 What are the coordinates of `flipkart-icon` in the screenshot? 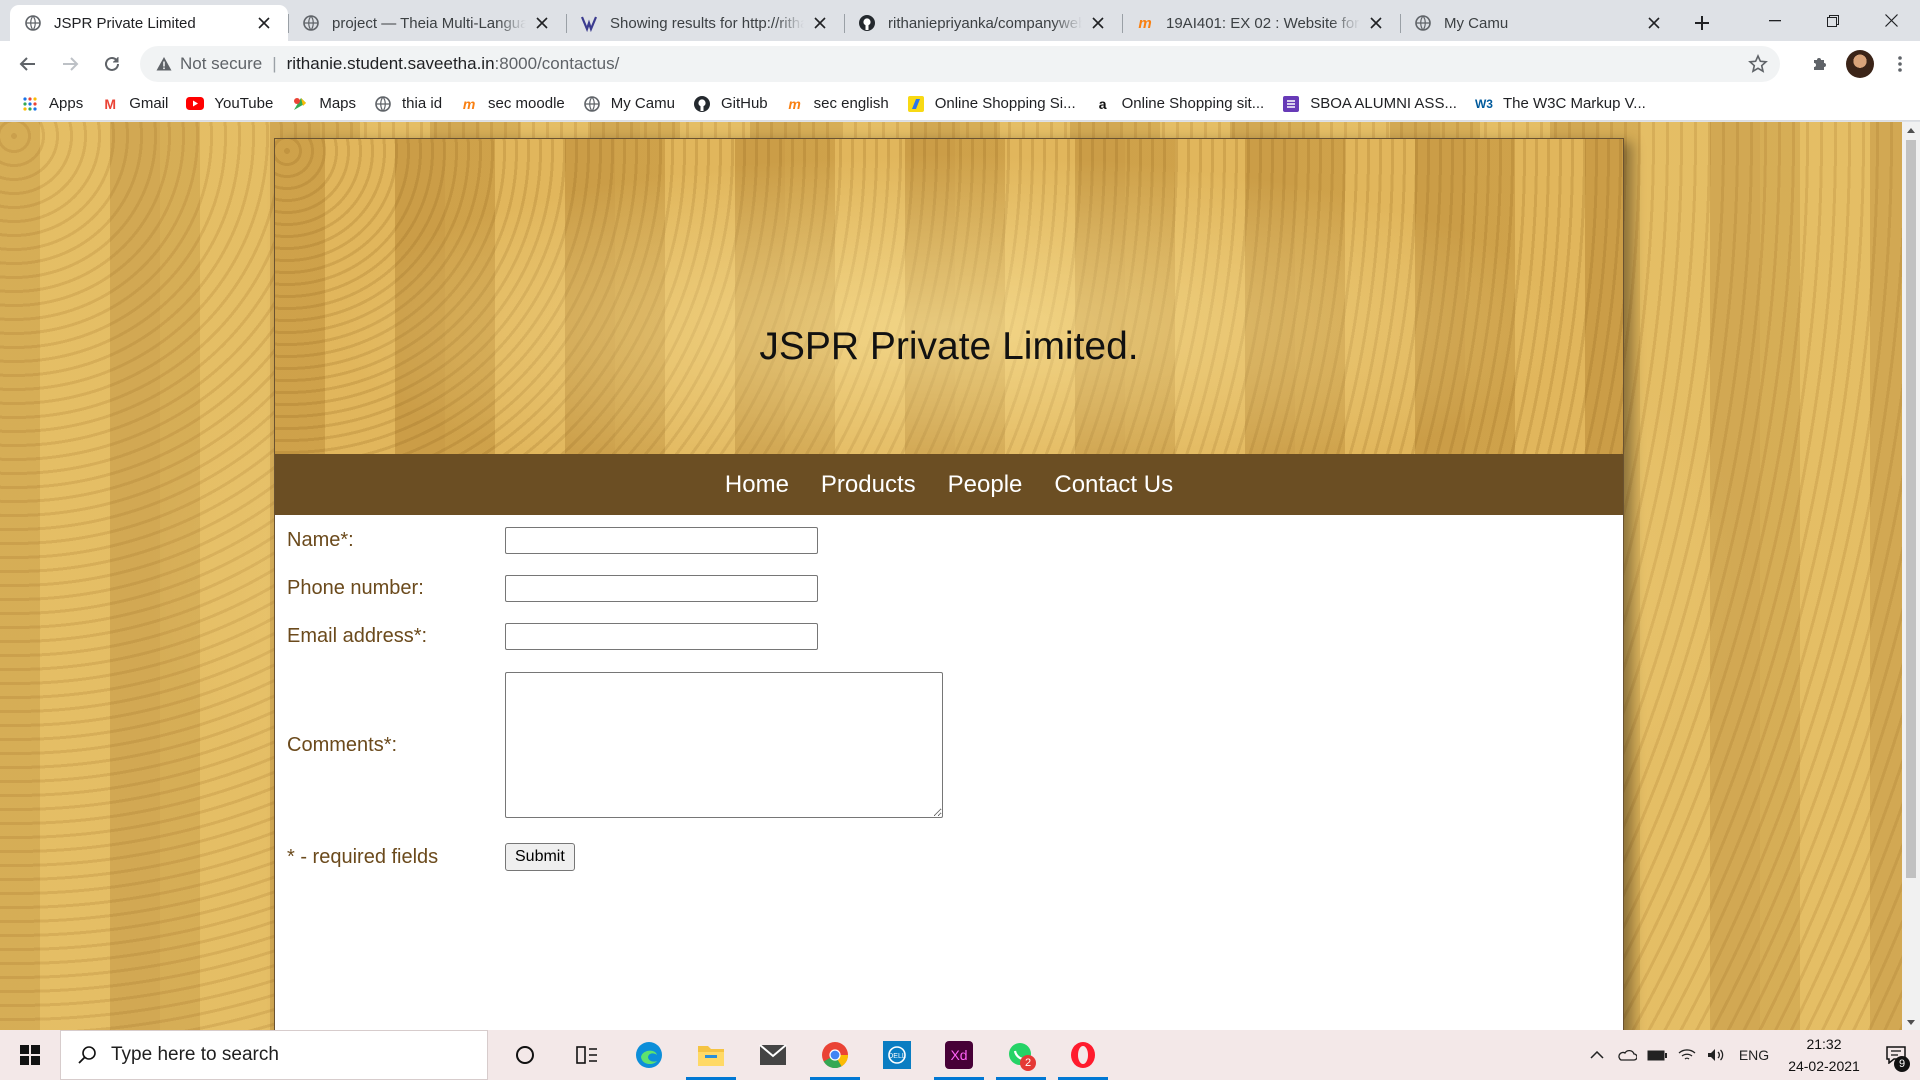 It's located at (916, 104).